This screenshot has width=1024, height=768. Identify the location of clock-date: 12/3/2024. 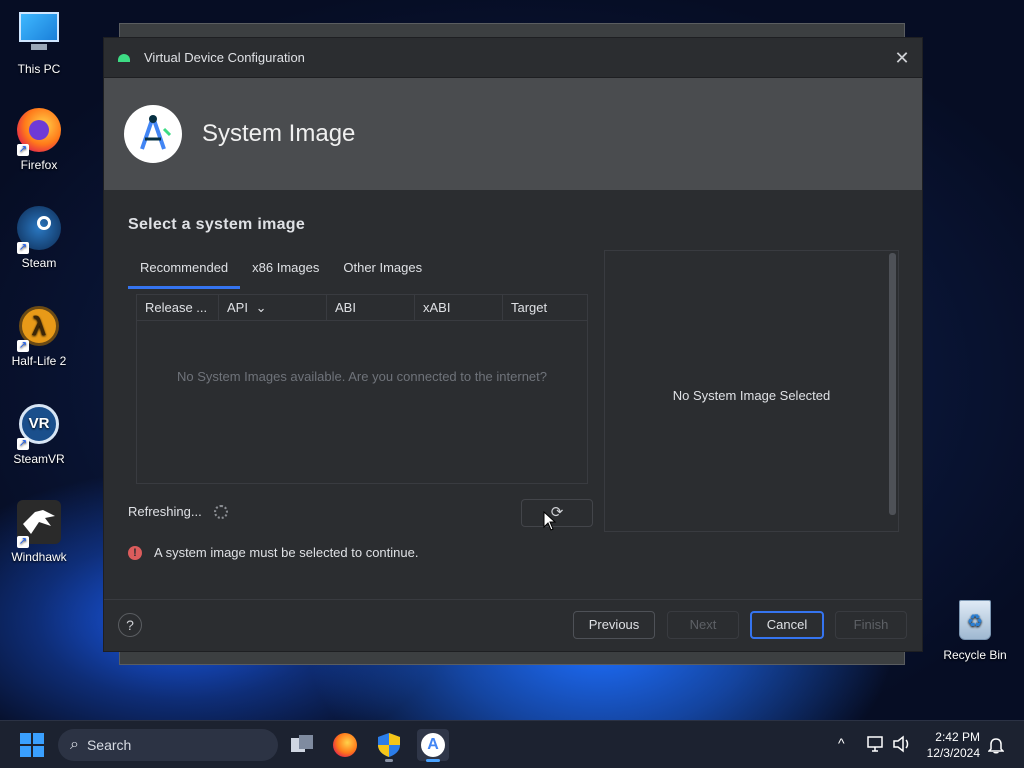
(953, 753).